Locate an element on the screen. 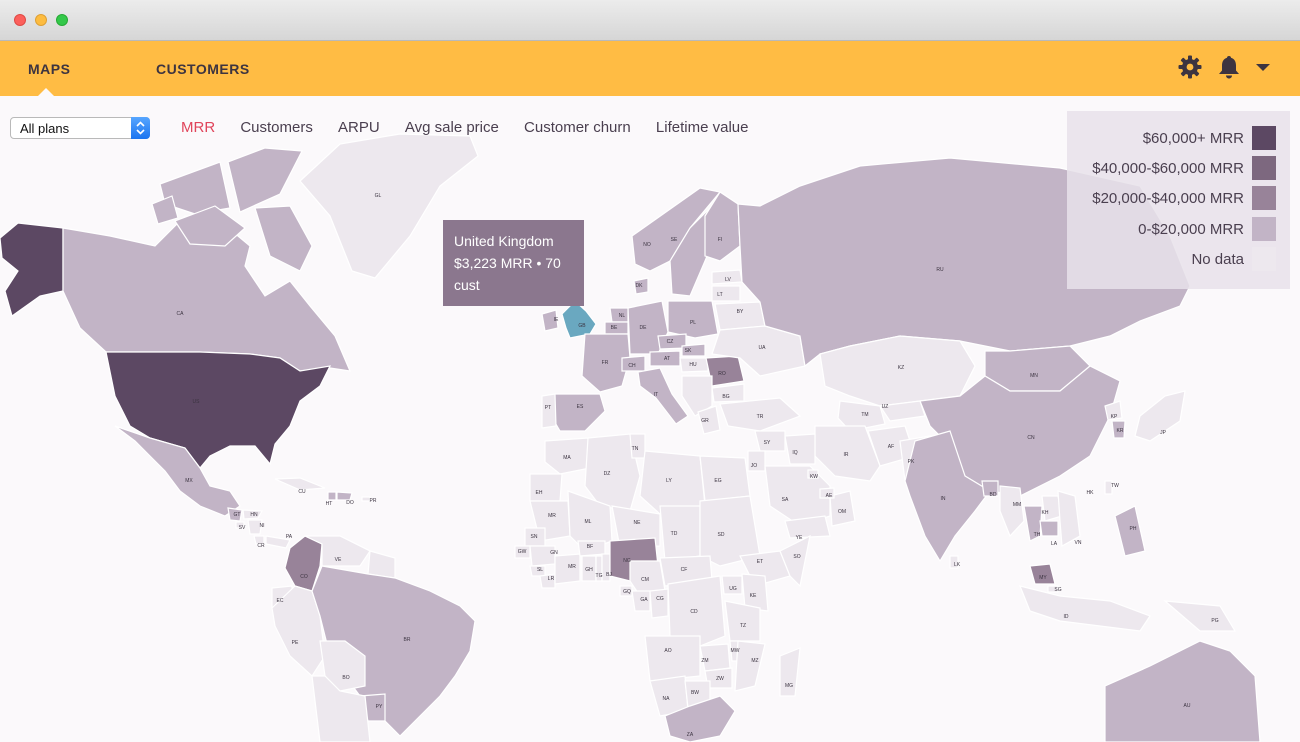 The image size is (1300, 742). map-country-pg is located at coordinates (1200, 616).